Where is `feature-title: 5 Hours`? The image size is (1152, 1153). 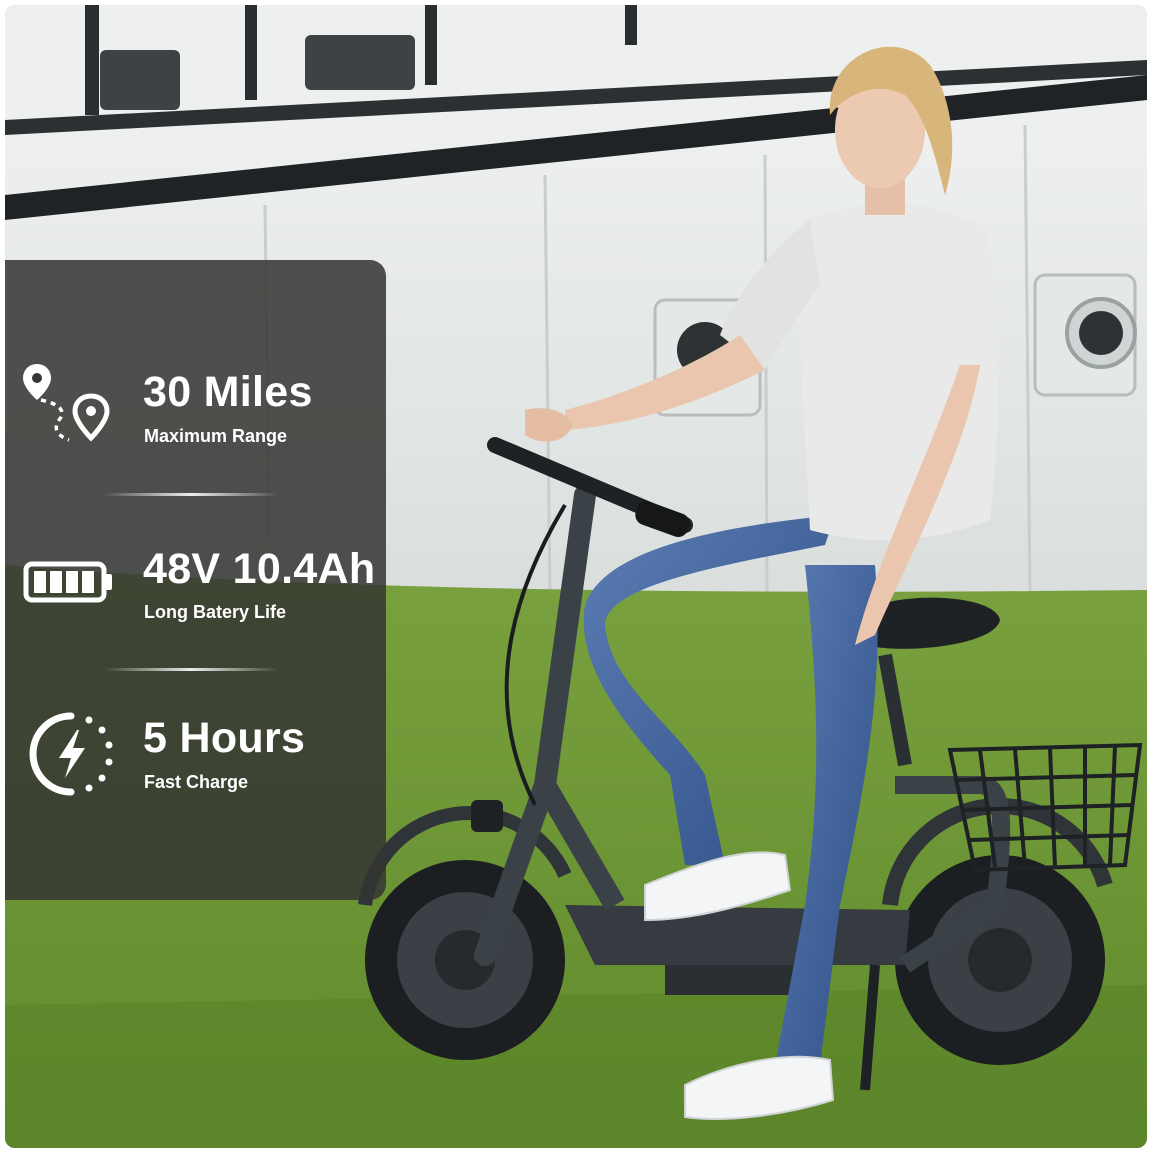
feature-title: 5 Hours is located at coordinates (224, 738).